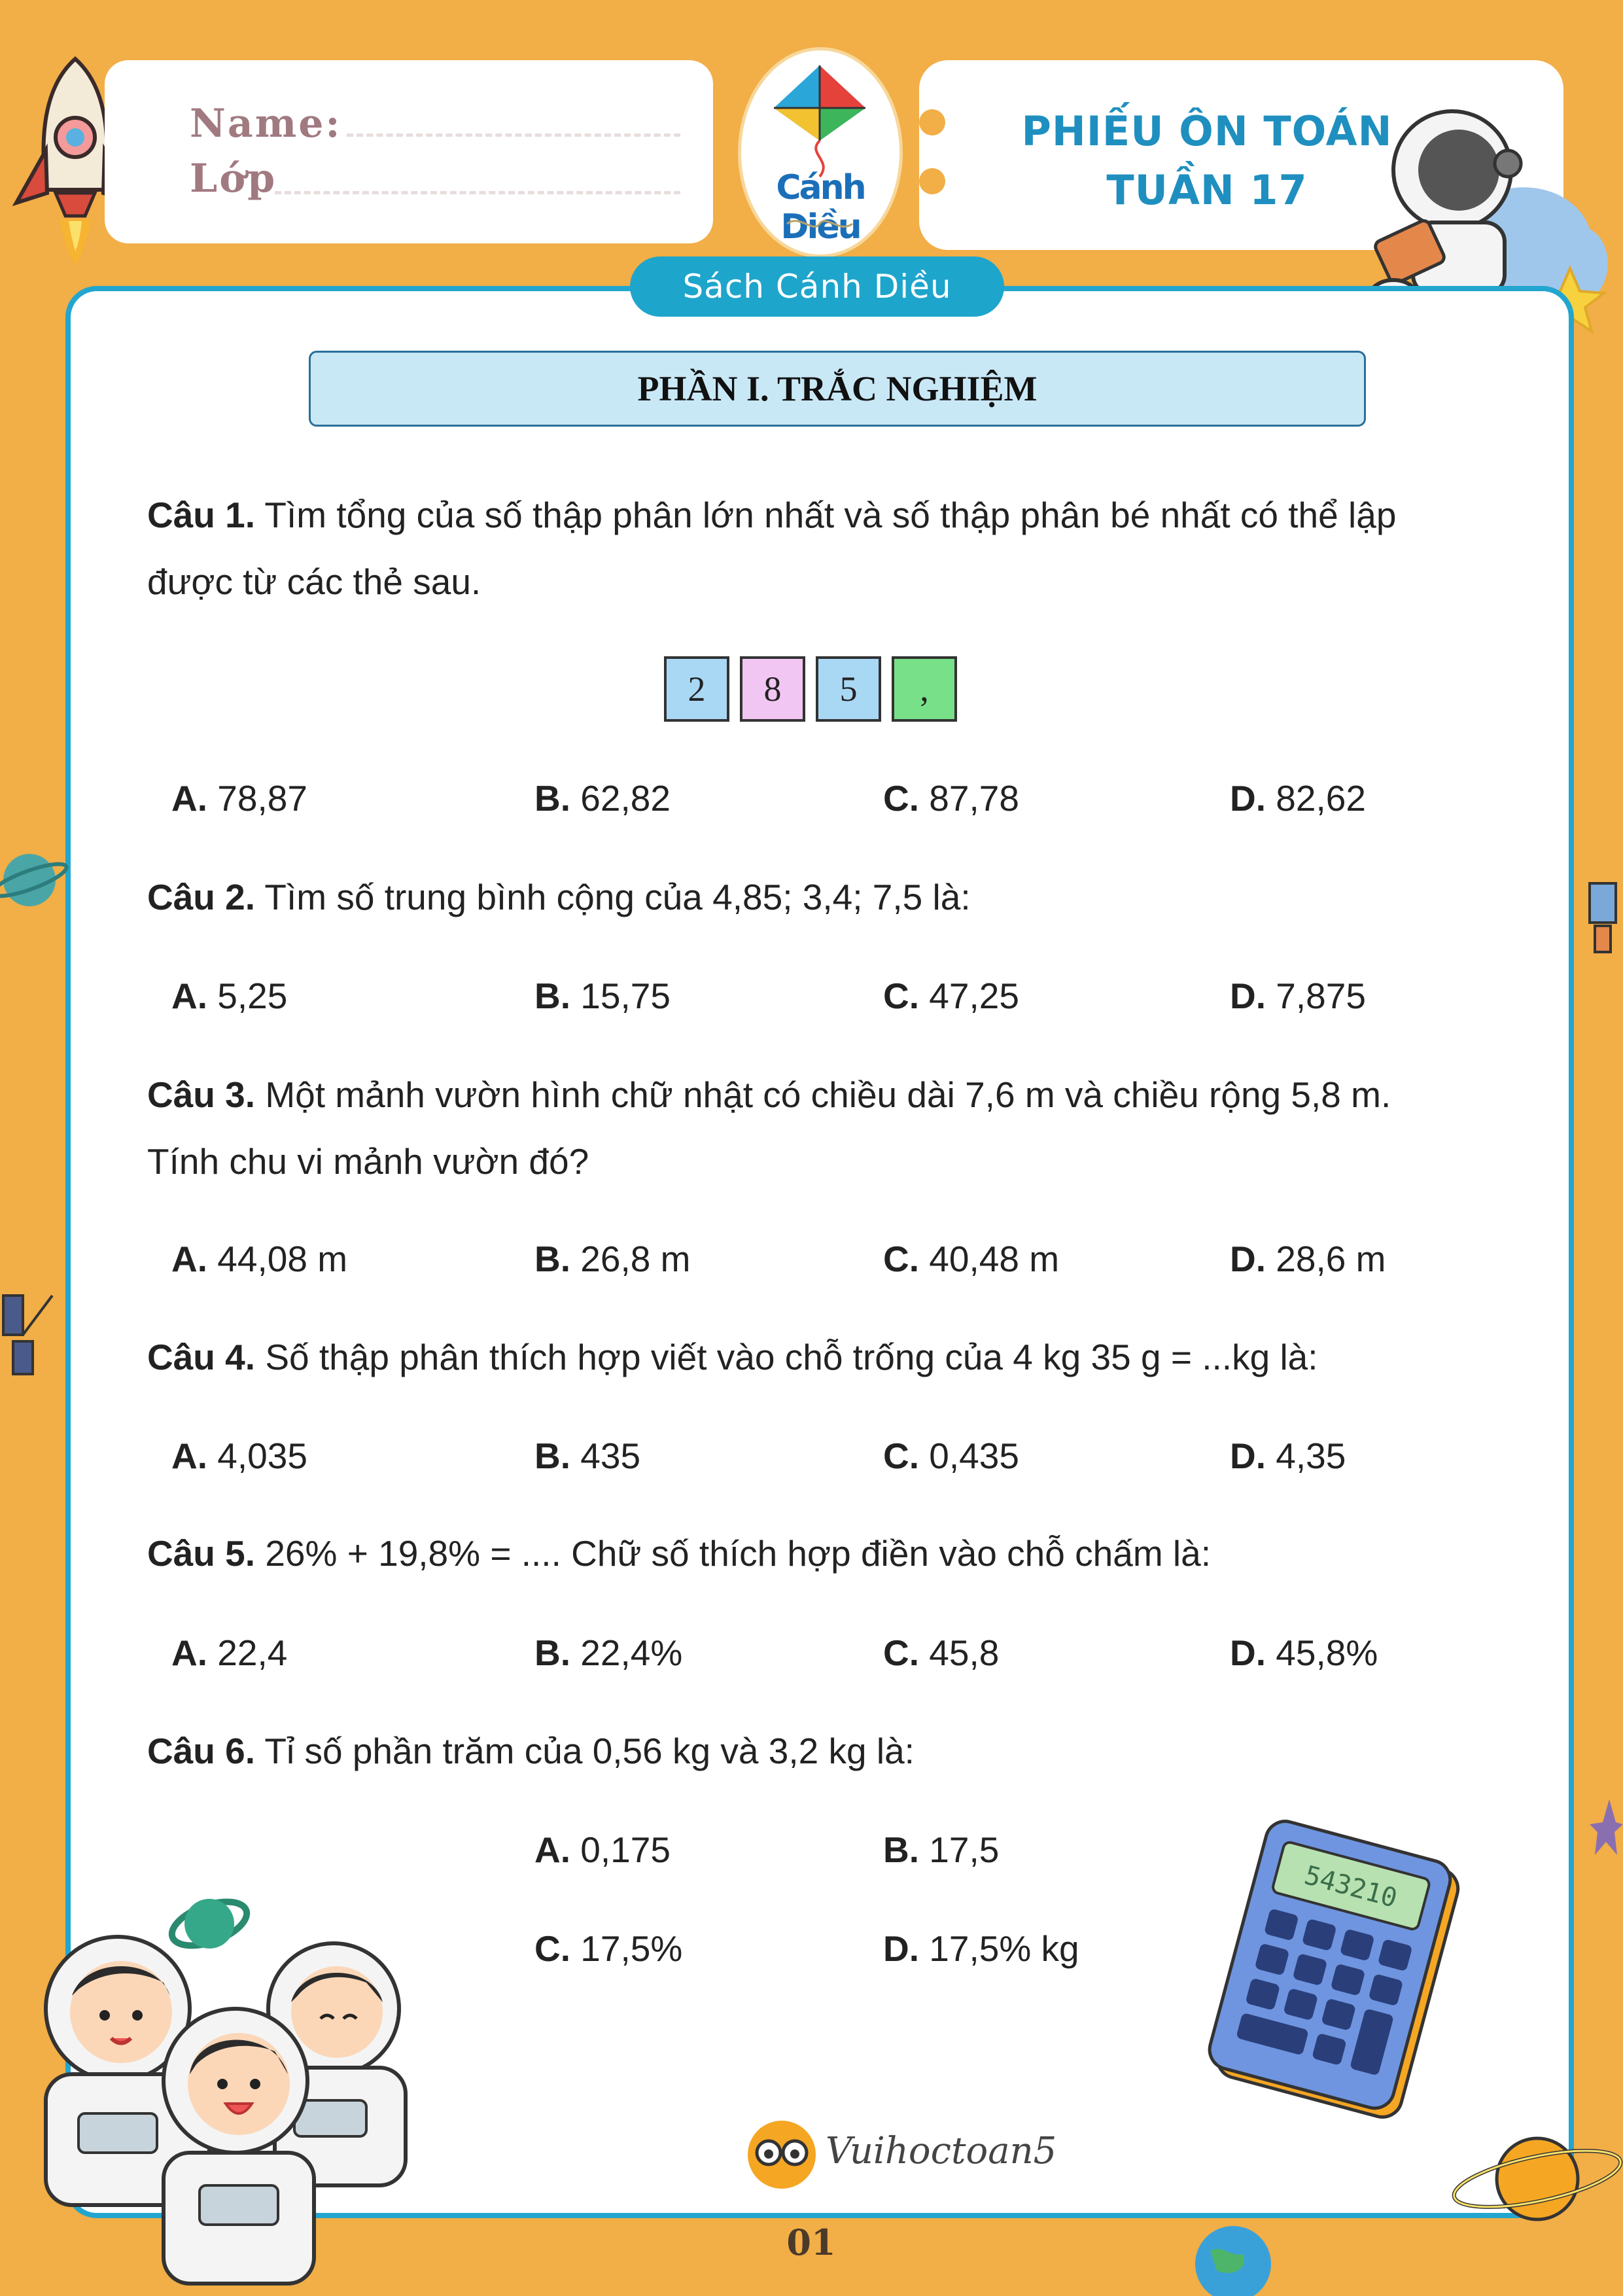  What do you see at coordinates (234, 179) in the screenshot?
I see `class-label: Lớp` at bounding box center [234, 179].